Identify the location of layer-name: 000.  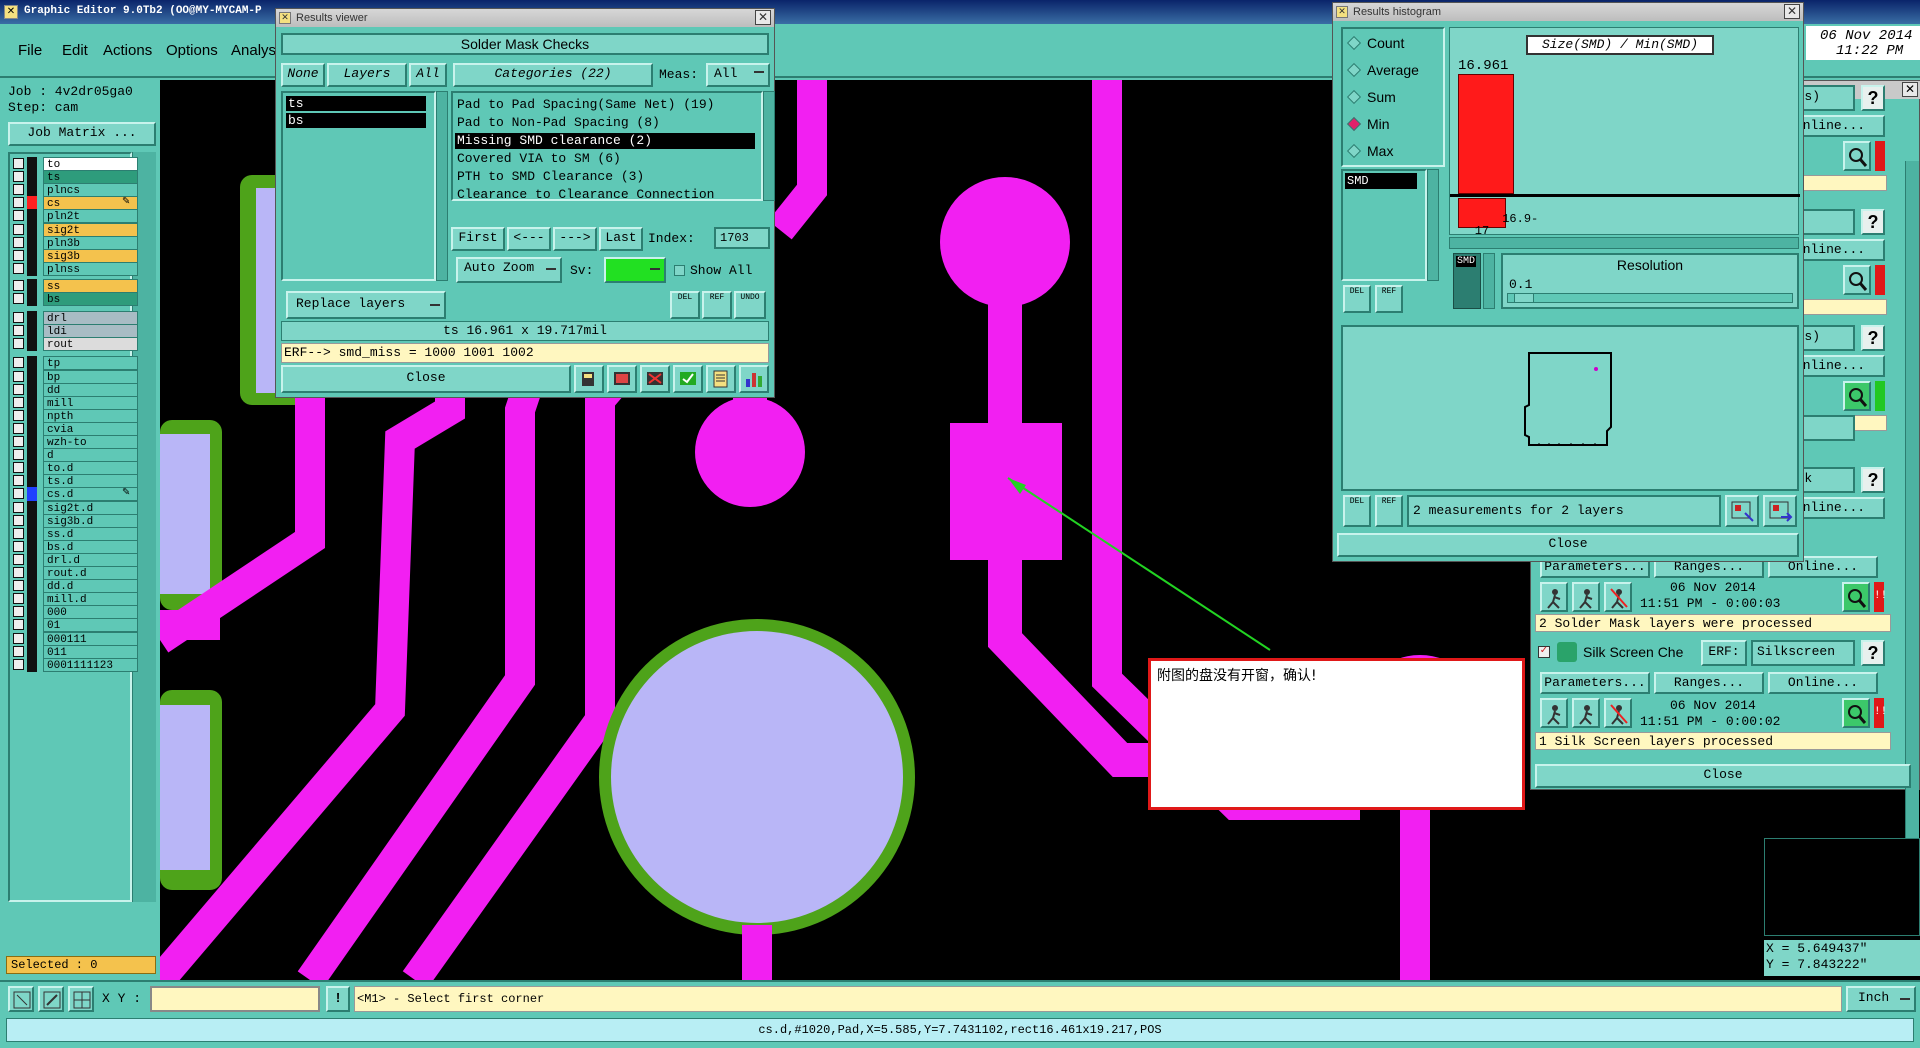
(90, 612).